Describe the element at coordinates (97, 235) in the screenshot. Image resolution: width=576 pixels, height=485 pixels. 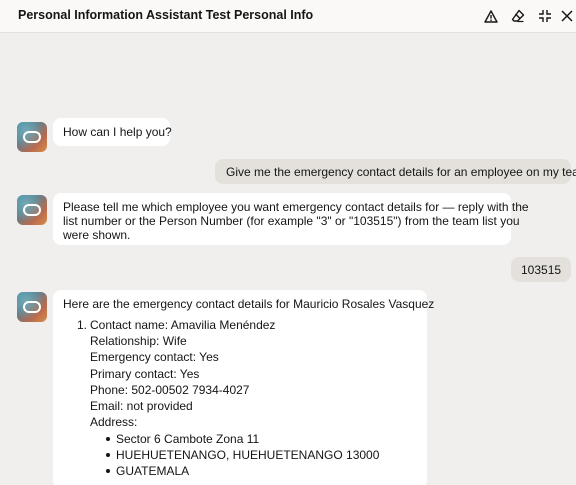
I see `message-line: were shown.` at that location.